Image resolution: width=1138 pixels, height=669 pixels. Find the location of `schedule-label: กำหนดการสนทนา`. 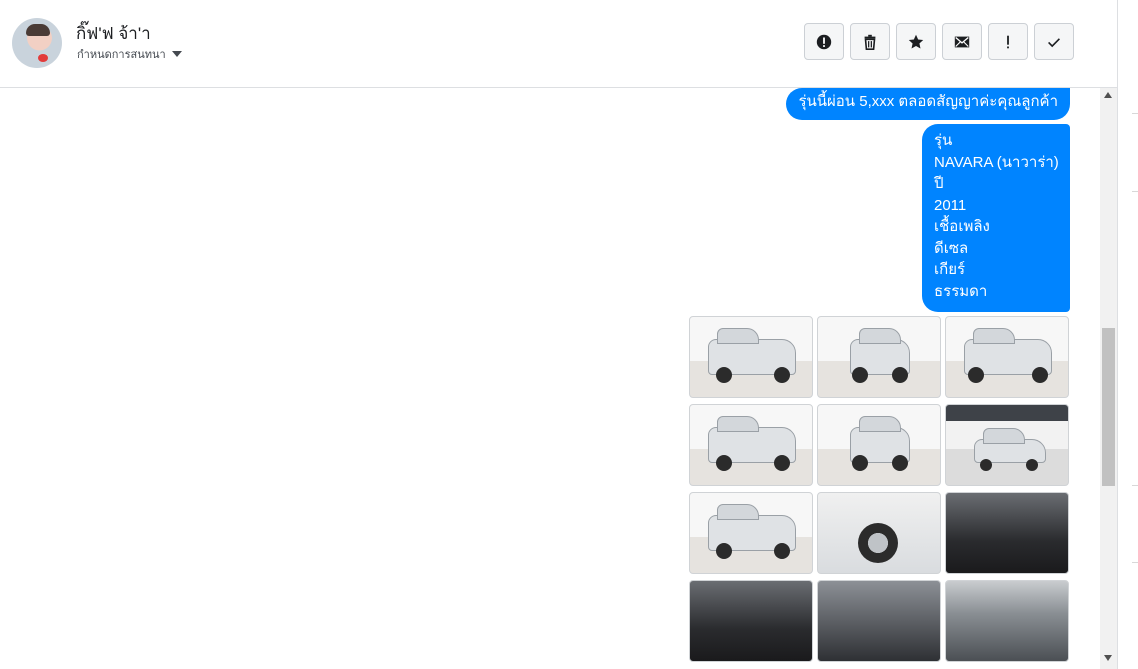

schedule-label: กำหนดการสนทนา is located at coordinates (121, 55).